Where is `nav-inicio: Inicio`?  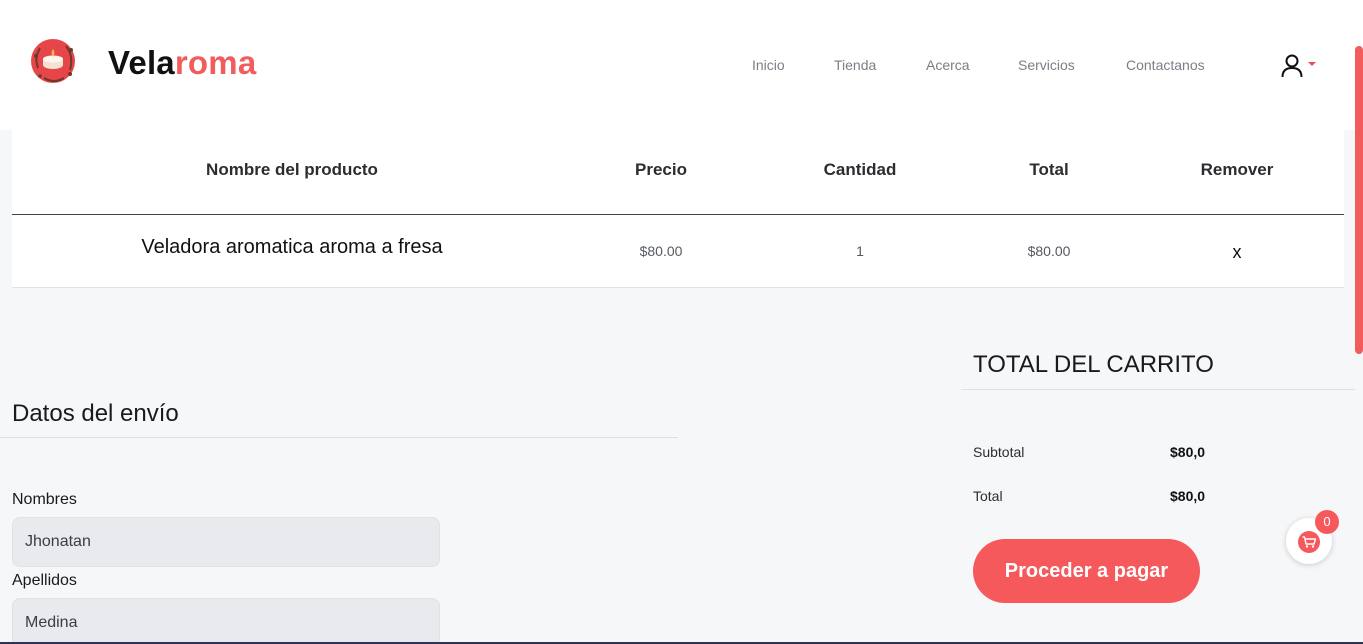 nav-inicio: Inicio is located at coordinates (768, 65).